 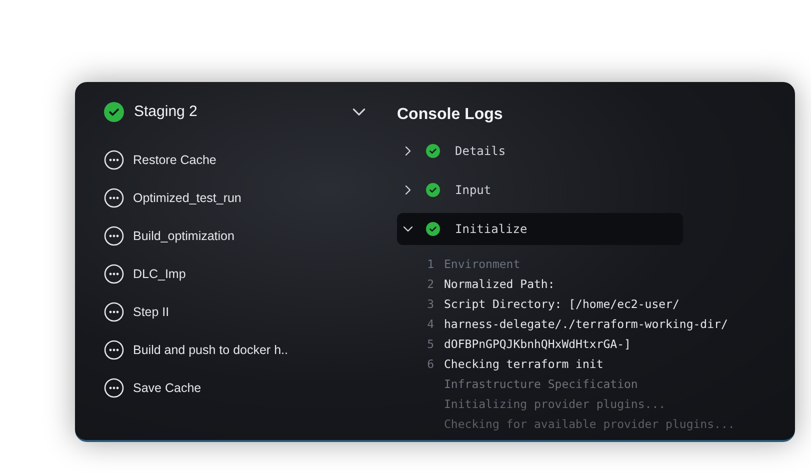 I want to click on log-section-row: Details, so click(x=540, y=151).